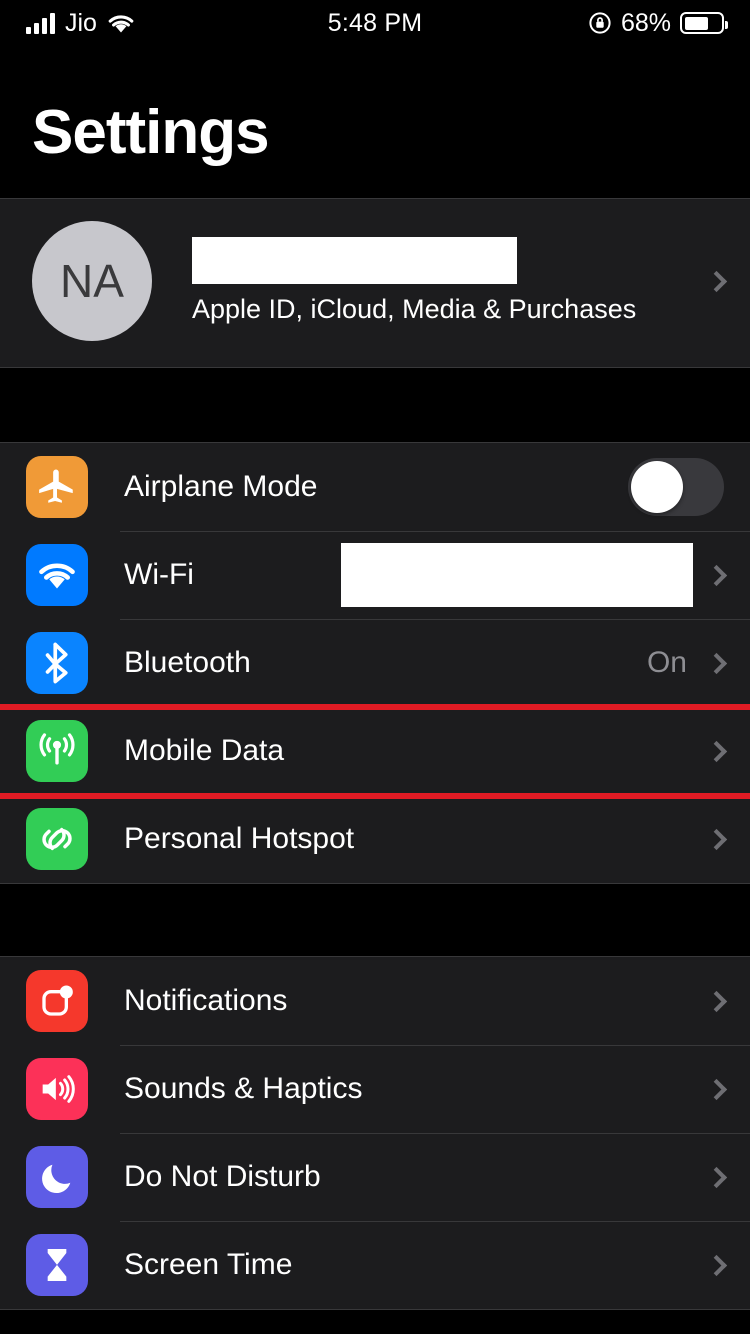  I want to click on settings-row-label: Sounds & Haptics, so click(243, 1088).